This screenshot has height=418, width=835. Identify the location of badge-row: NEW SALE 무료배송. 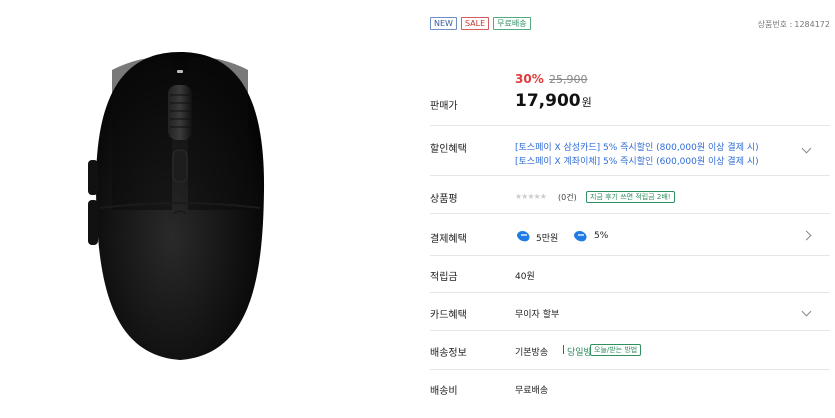
(480, 23).